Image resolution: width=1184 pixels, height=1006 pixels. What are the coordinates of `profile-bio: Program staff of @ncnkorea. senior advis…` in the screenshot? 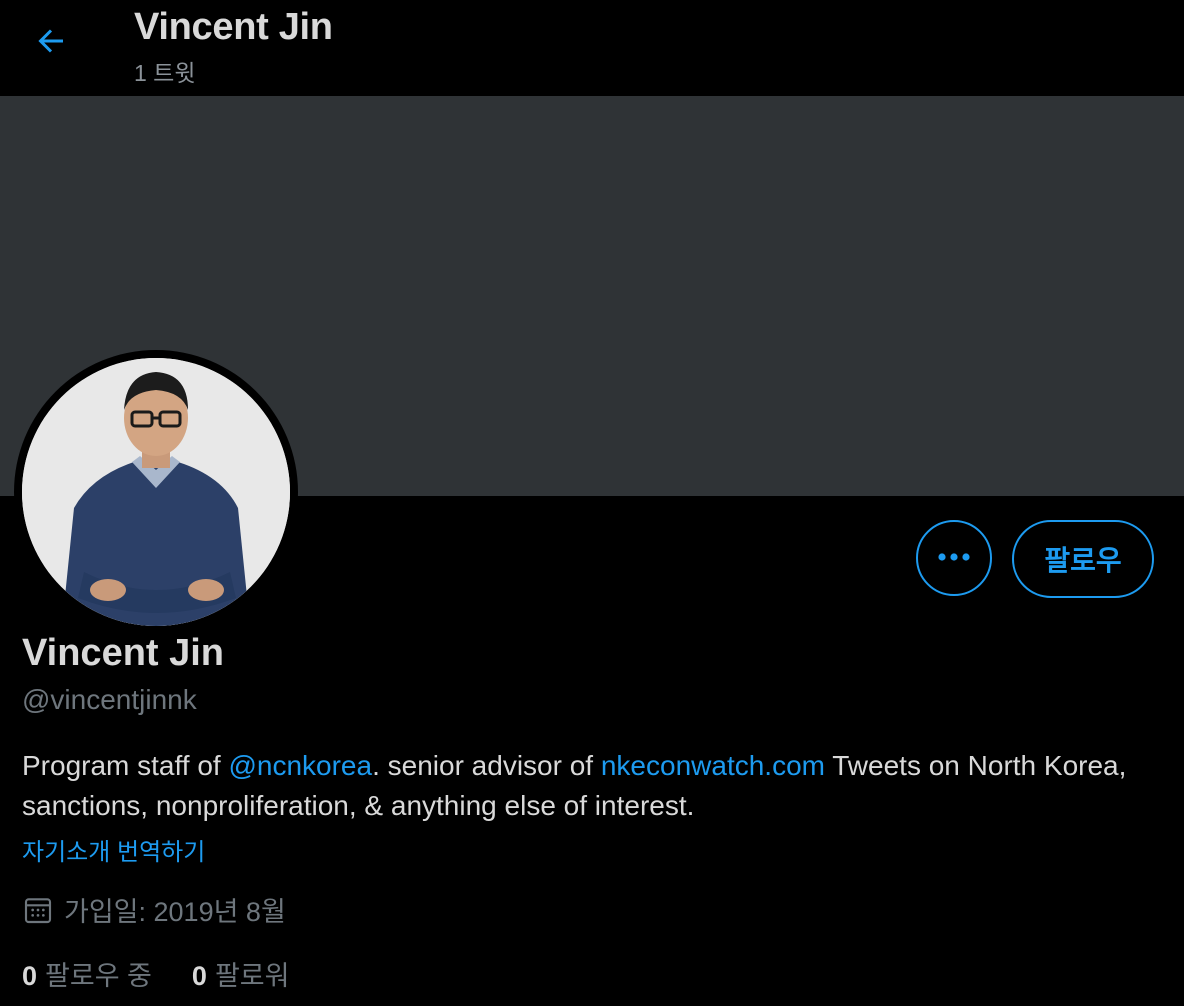 It's located at (592, 786).